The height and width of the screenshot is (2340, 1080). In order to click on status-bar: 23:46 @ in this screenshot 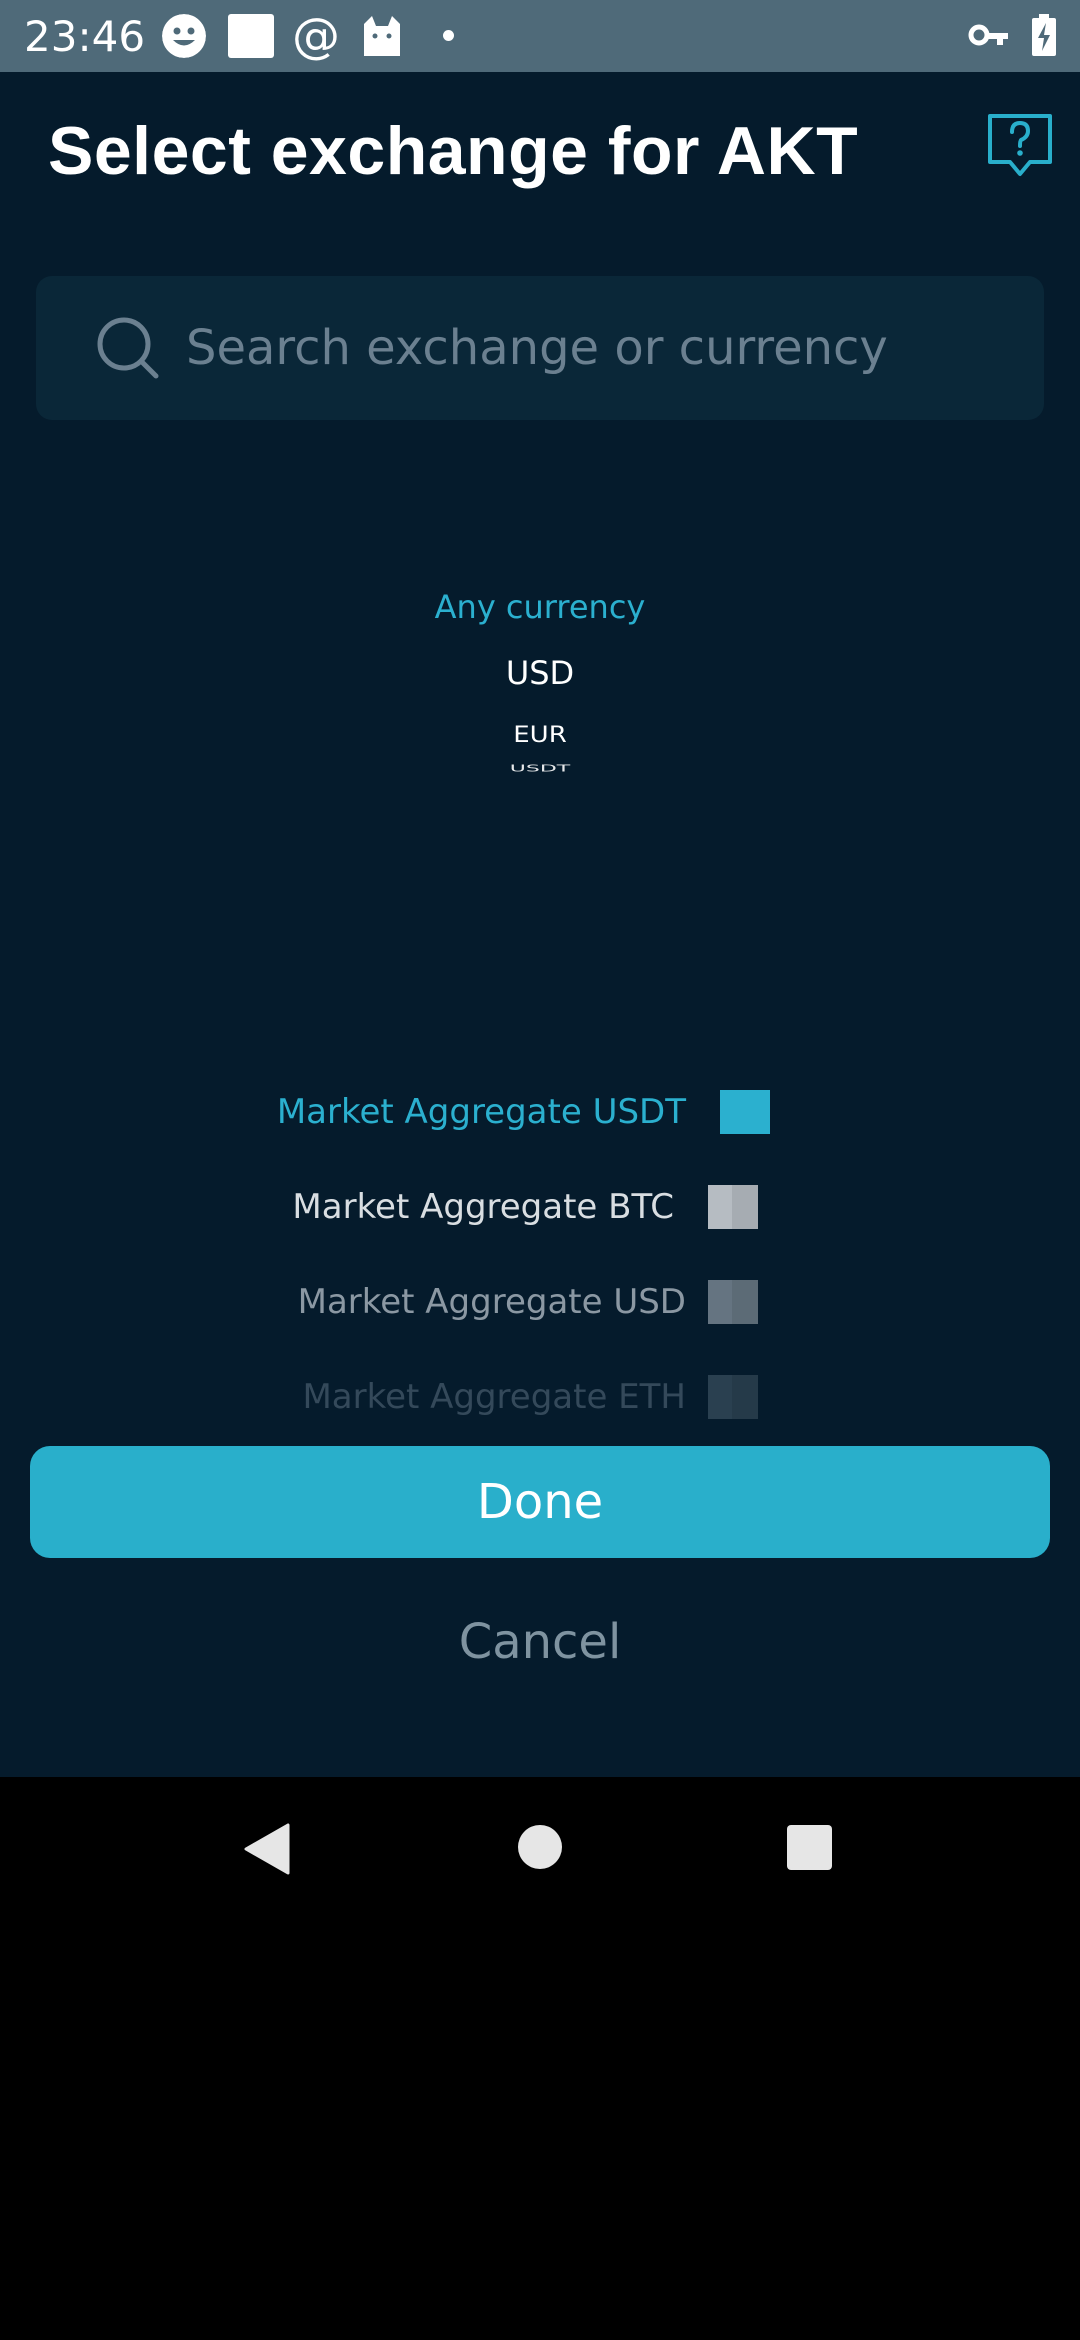, I will do `click(540, 36)`.